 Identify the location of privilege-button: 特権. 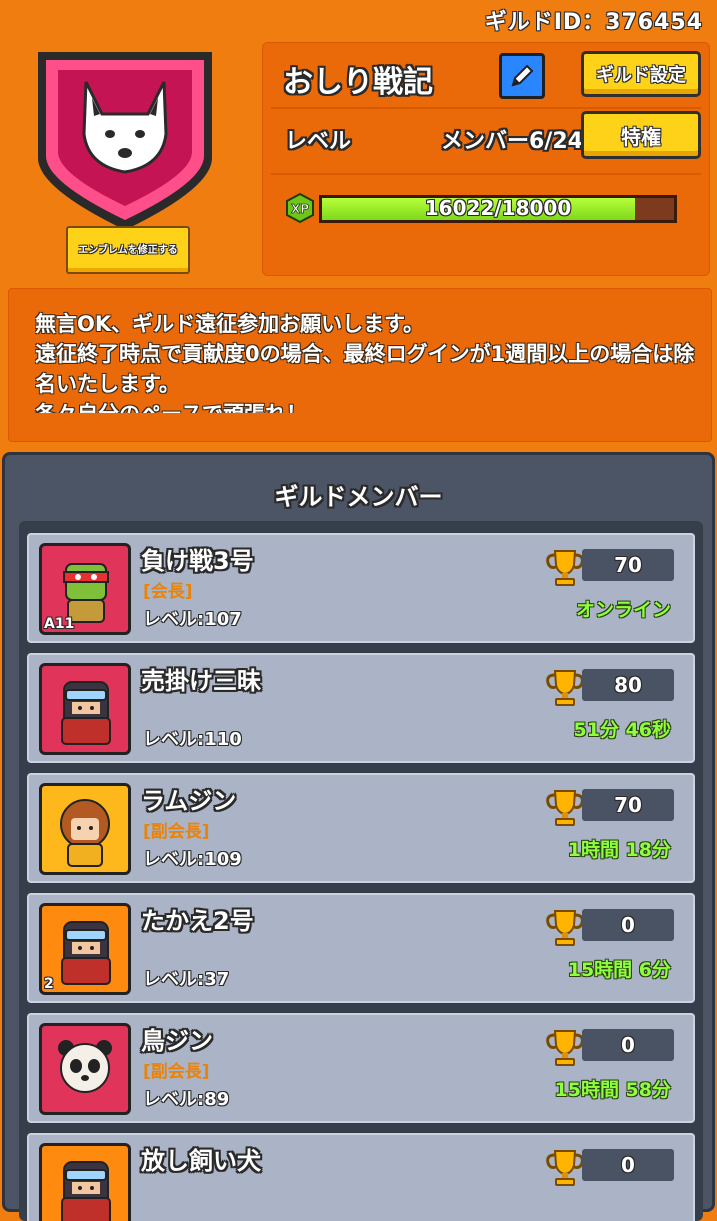
(641, 135).